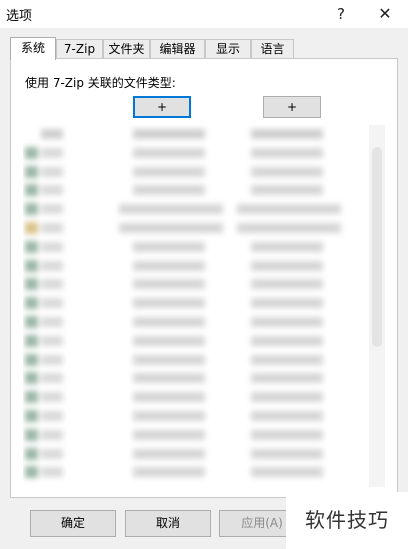  I want to click on tab-editor: 编辑器, so click(177, 49).